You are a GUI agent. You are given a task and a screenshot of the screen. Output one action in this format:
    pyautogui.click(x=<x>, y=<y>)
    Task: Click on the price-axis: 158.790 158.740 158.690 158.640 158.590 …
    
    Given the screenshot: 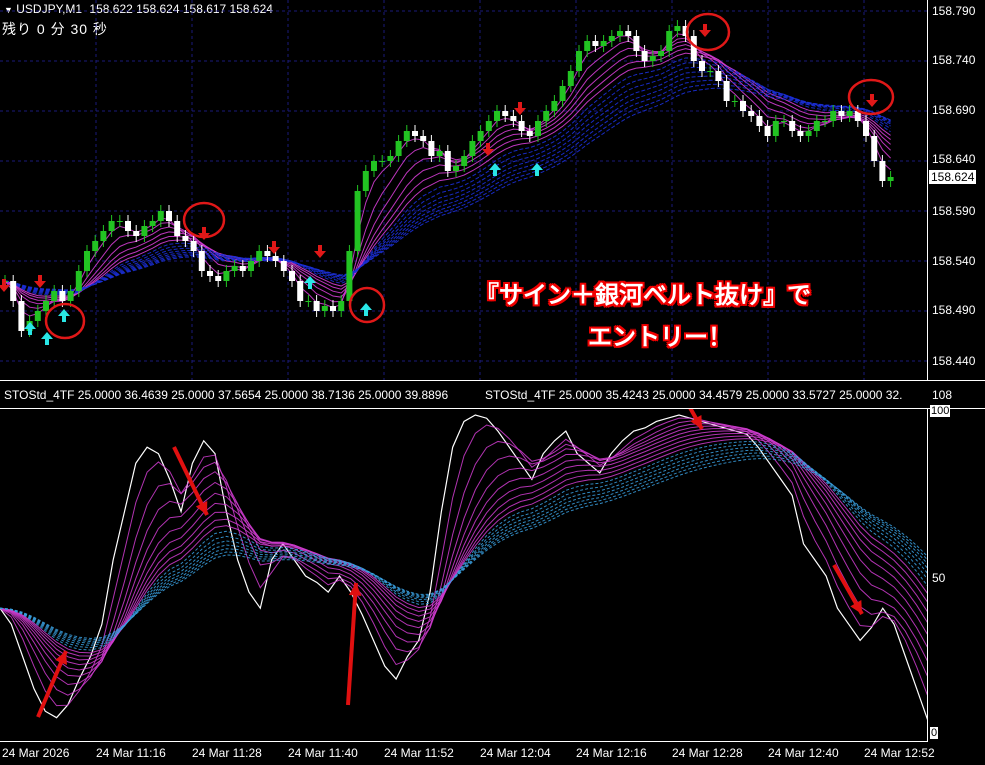 What is the action you would take?
    pyautogui.click(x=956, y=190)
    